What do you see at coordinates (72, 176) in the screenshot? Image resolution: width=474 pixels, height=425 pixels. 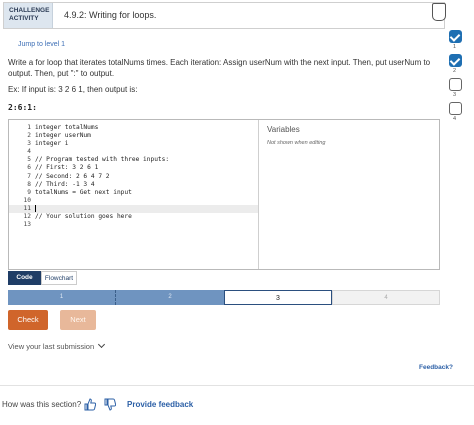 I see `code-text: // Second: 2 6 4 7 2` at bounding box center [72, 176].